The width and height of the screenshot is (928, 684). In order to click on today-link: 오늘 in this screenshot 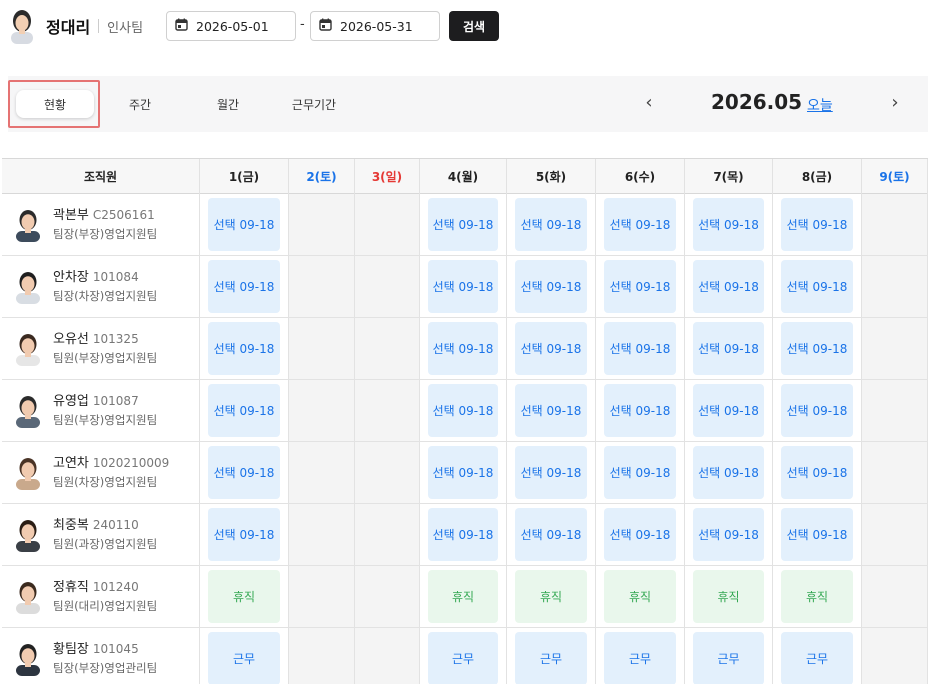, I will do `click(820, 105)`.